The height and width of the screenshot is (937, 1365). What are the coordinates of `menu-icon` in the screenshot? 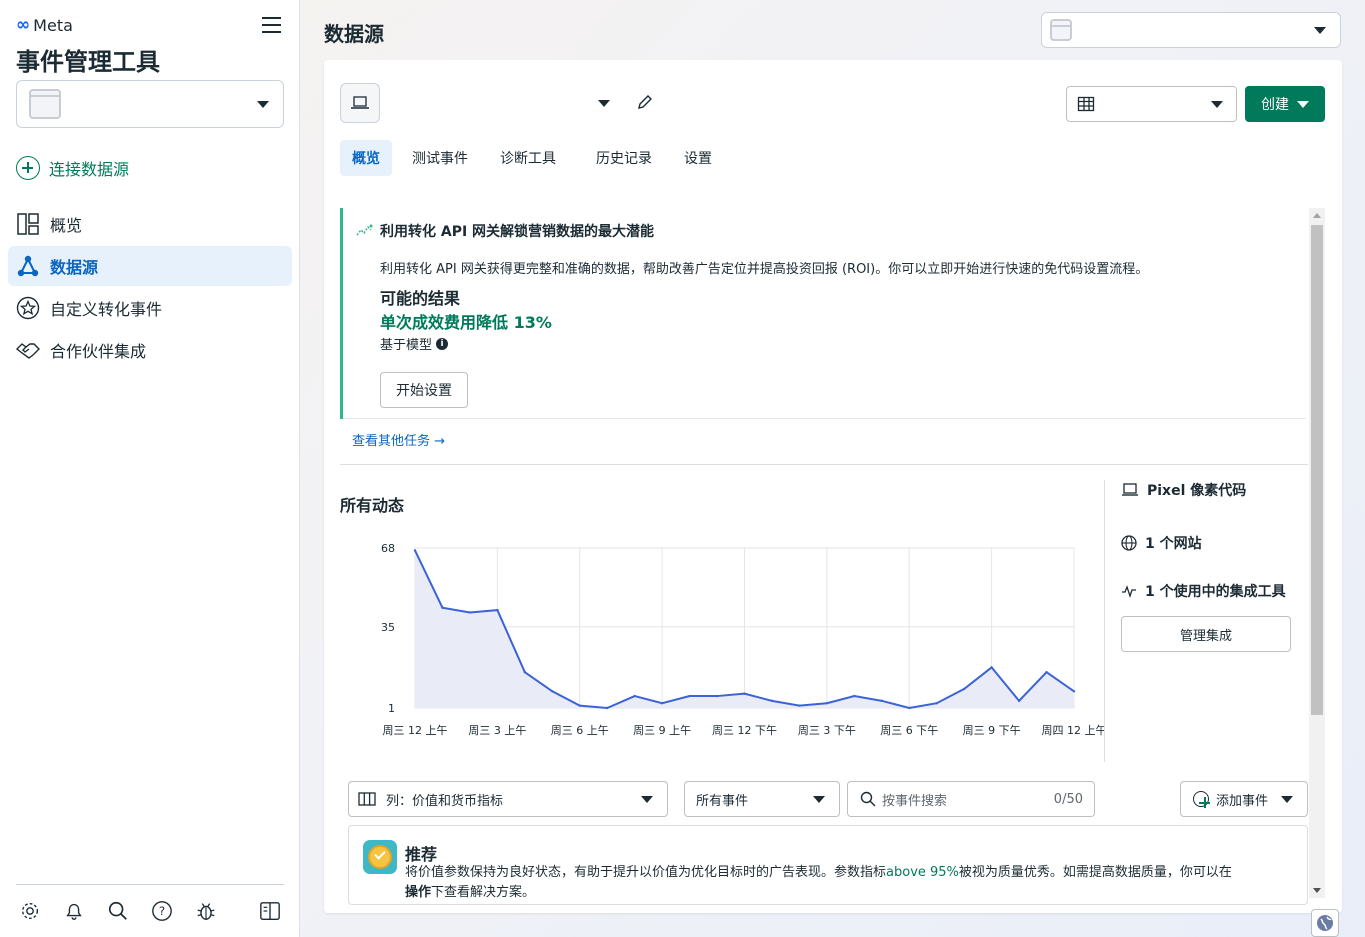 It's located at (271, 25).